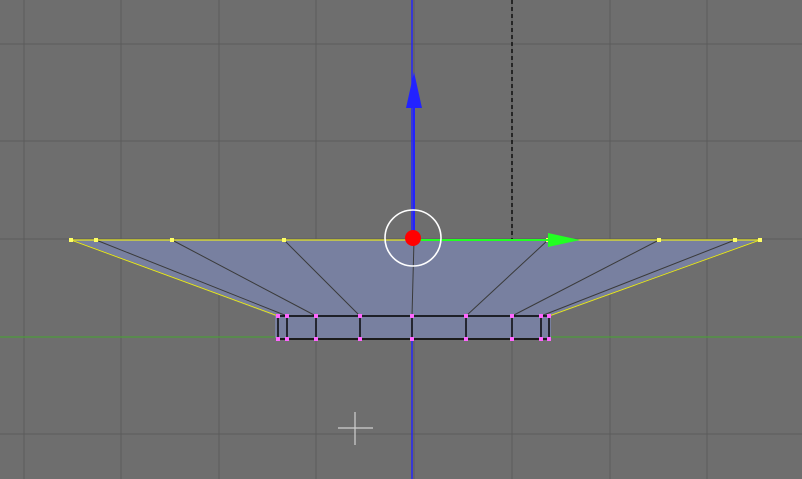 The image size is (802, 479). I want to click on pivot-point-icon, so click(413, 238).